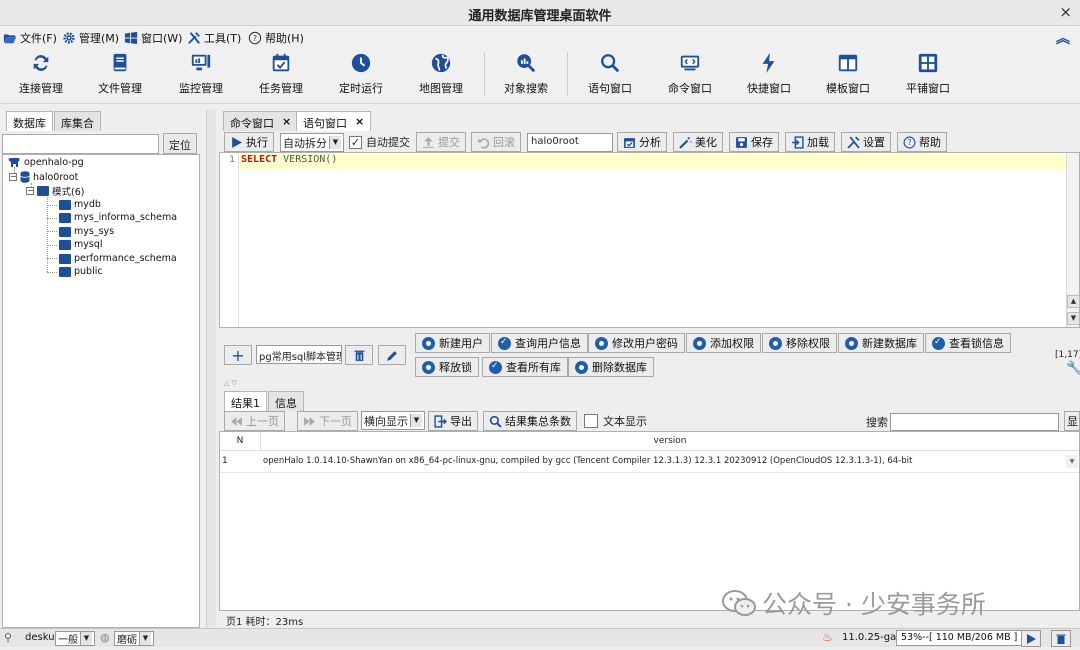 The height and width of the screenshot is (650, 1080). What do you see at coordinates (276, 38) in the screenshot?
I see `menu-help: ? 帮助(H)` at bounding box center [276, 38].